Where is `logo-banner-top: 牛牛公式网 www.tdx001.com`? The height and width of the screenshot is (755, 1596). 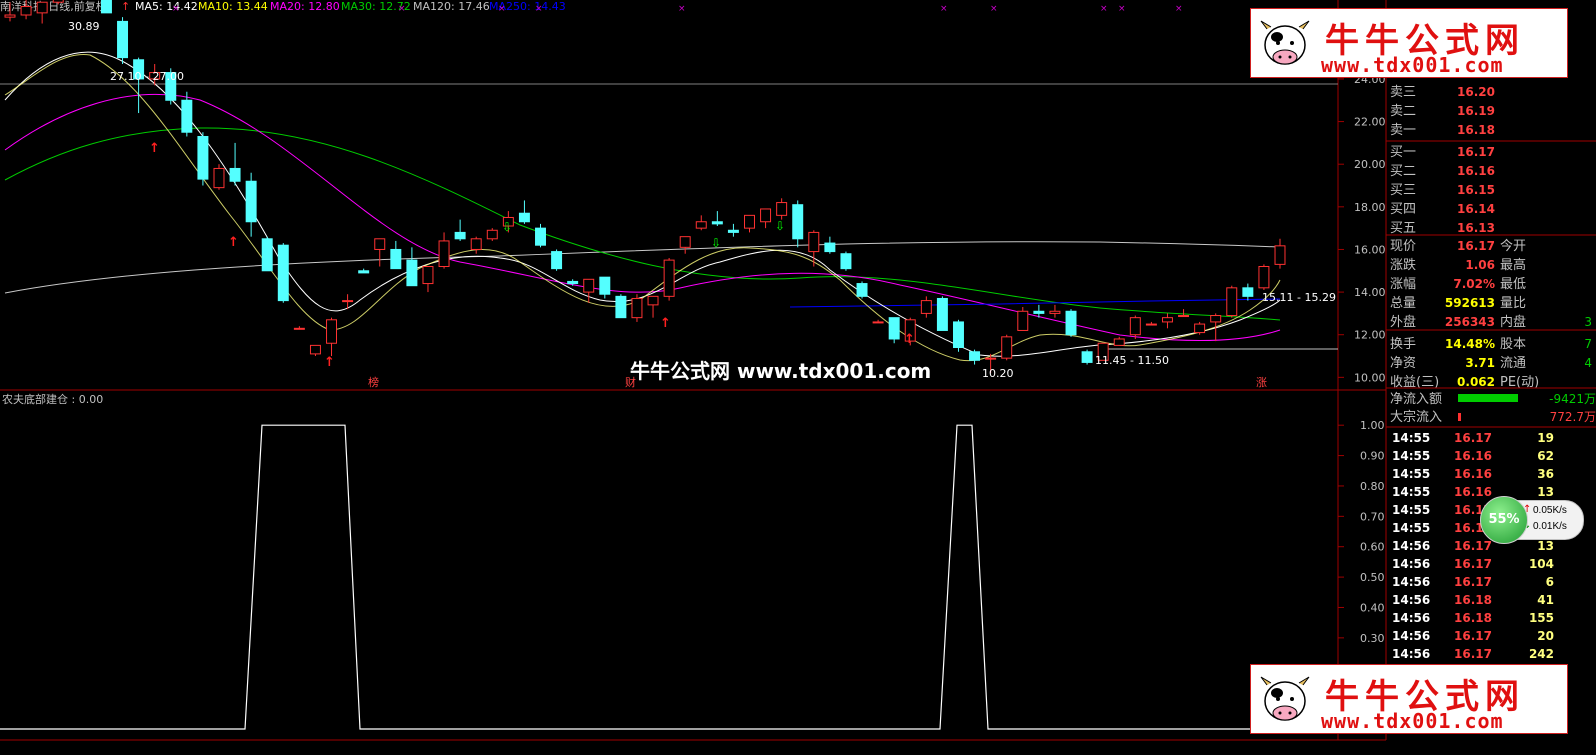
logo-banner-top: 牛牛公式网 www.tdx001.com is located at coordinates (1409, 43).